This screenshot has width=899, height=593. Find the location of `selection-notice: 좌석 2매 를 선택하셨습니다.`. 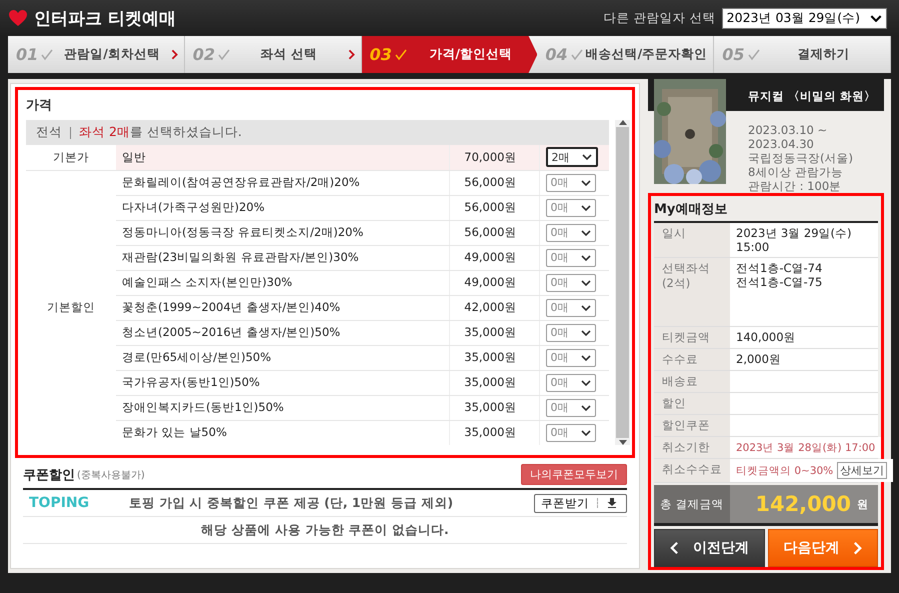

selection-notice: 좌석 2매 를 선택하셨습니다. is located at coordinates (160, 132).